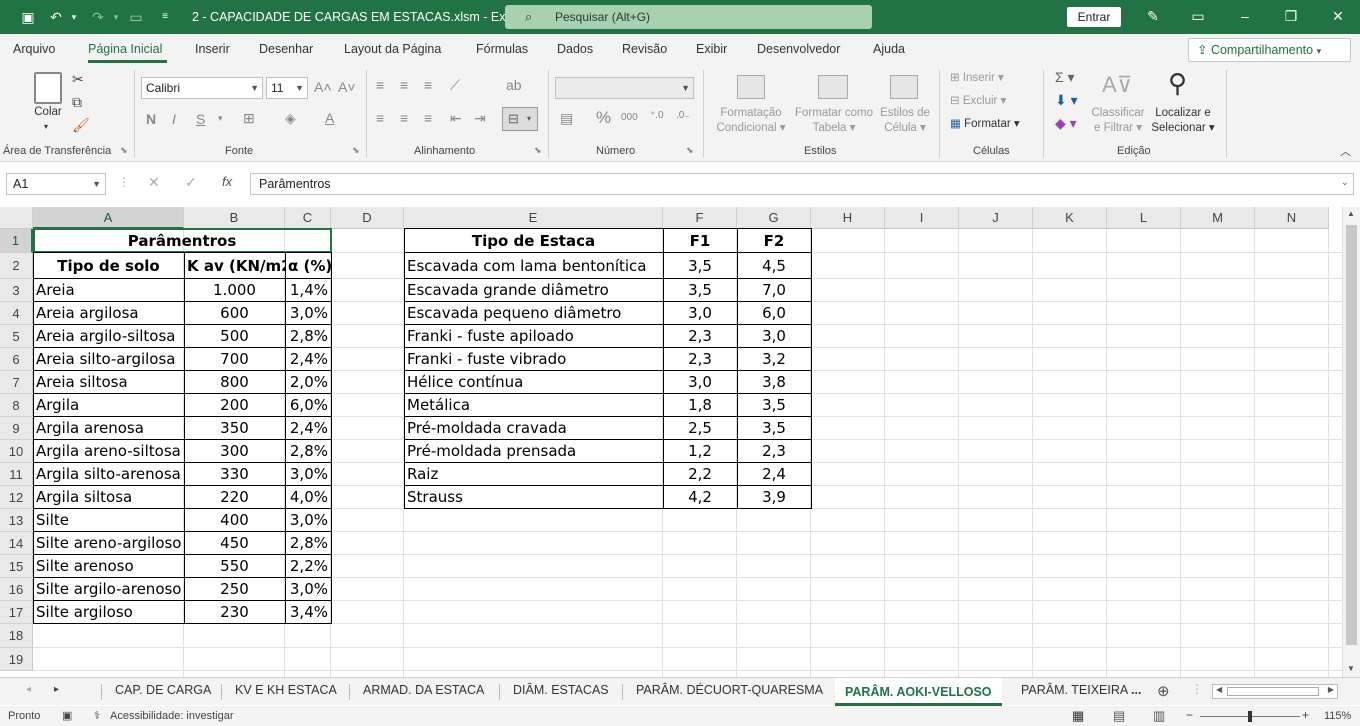 The height and width of the screenshot is (726, 1360). Describe the element at coordinates (16, 520) in the screenshot. I see `row-header-13: 13` at that location.